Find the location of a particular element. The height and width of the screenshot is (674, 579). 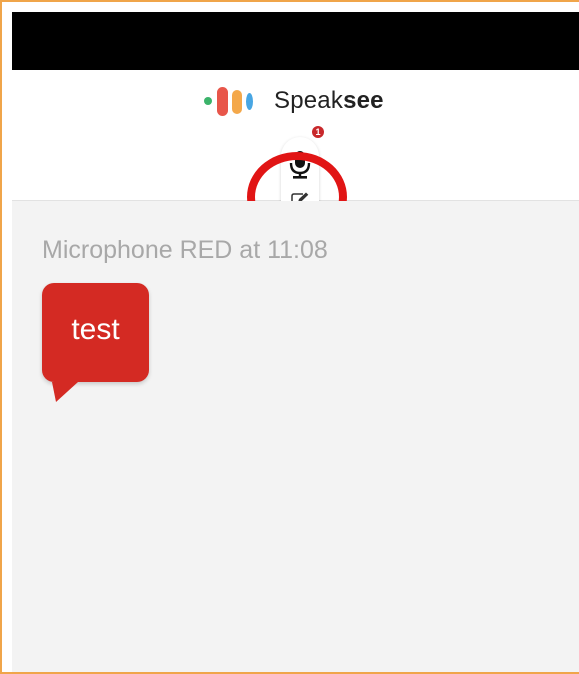

brand-name: Speaksee is located at coordinates (329, 101).